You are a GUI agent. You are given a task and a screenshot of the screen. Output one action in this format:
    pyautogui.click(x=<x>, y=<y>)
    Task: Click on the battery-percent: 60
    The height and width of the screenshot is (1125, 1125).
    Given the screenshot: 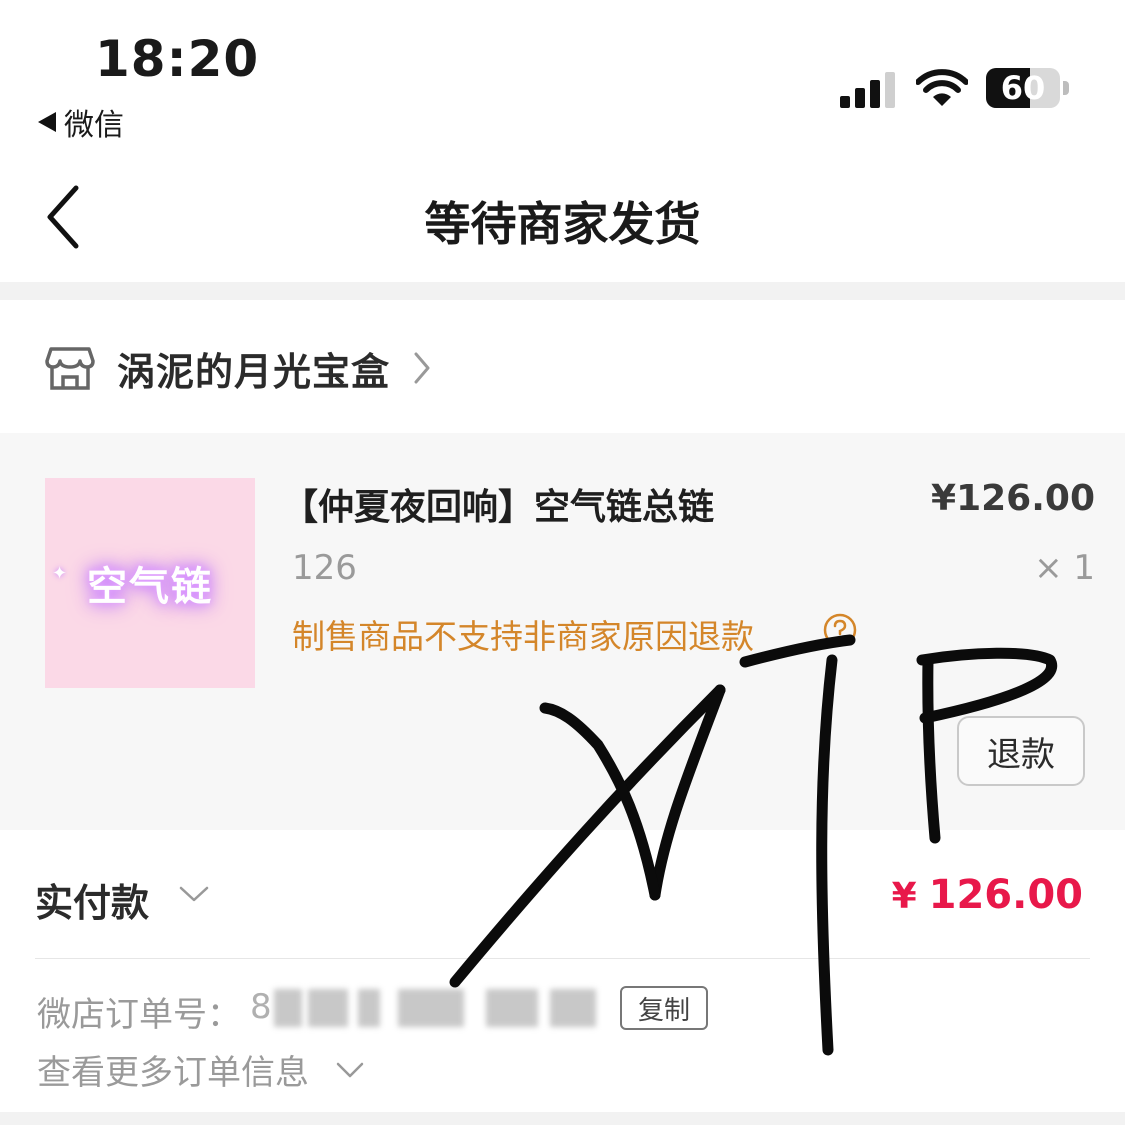 What is the action you would take?
    pyautogui.click(x=1023, y=88)
    